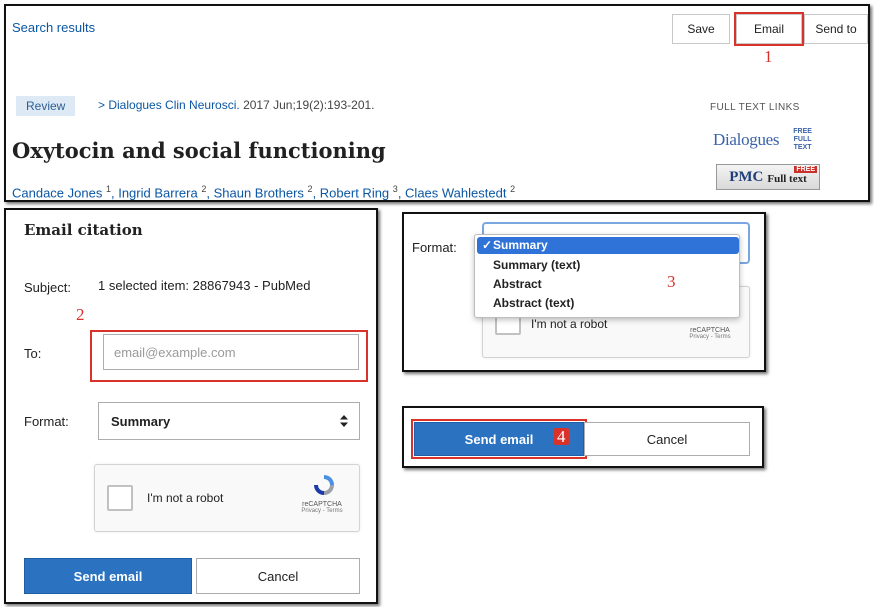  What do you see at coordinates (229, 421) in the screenshot?
I see `format-select: Summary` at bounding box center [229, 421].